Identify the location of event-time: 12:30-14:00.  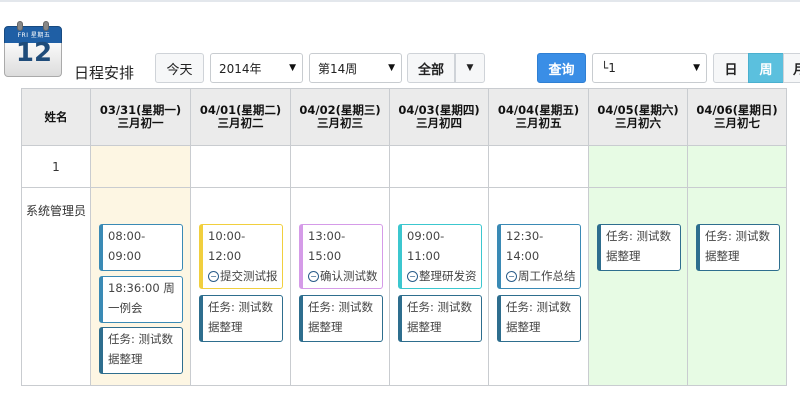
(525, 246).